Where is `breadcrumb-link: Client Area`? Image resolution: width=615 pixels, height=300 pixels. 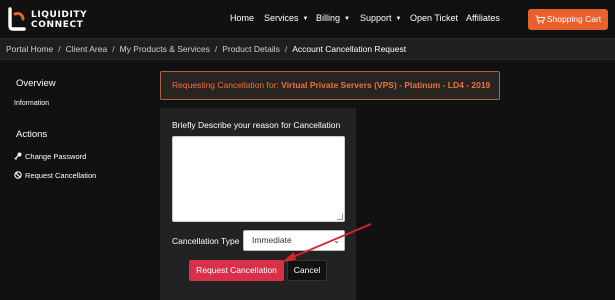
breadcrumb-link: Client Area is located at coordinates (87, 49).